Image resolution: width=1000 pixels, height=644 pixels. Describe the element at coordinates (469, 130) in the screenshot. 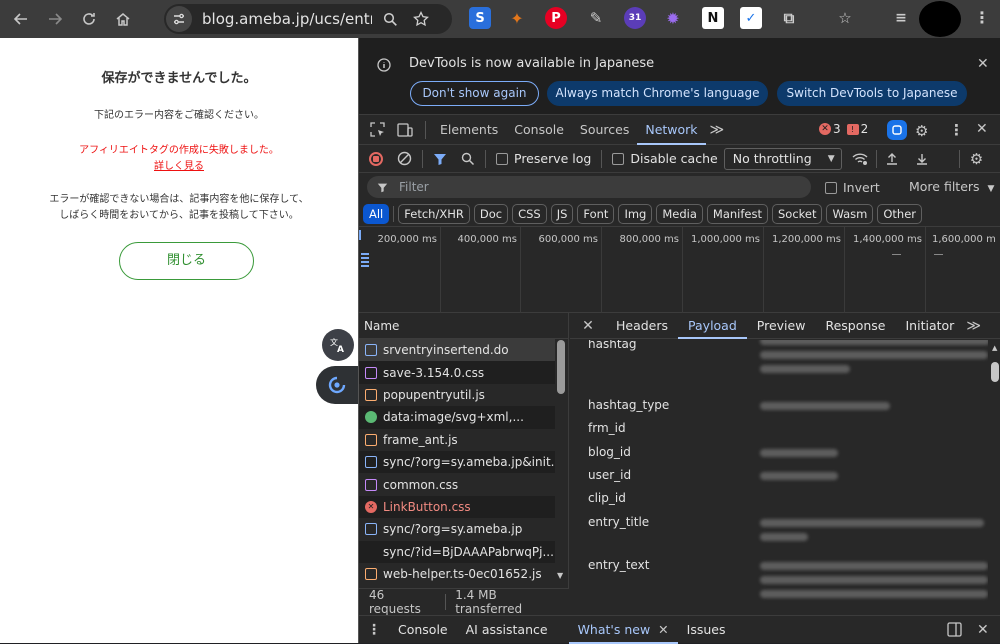

I see `tab-elements: Elements` at that location.